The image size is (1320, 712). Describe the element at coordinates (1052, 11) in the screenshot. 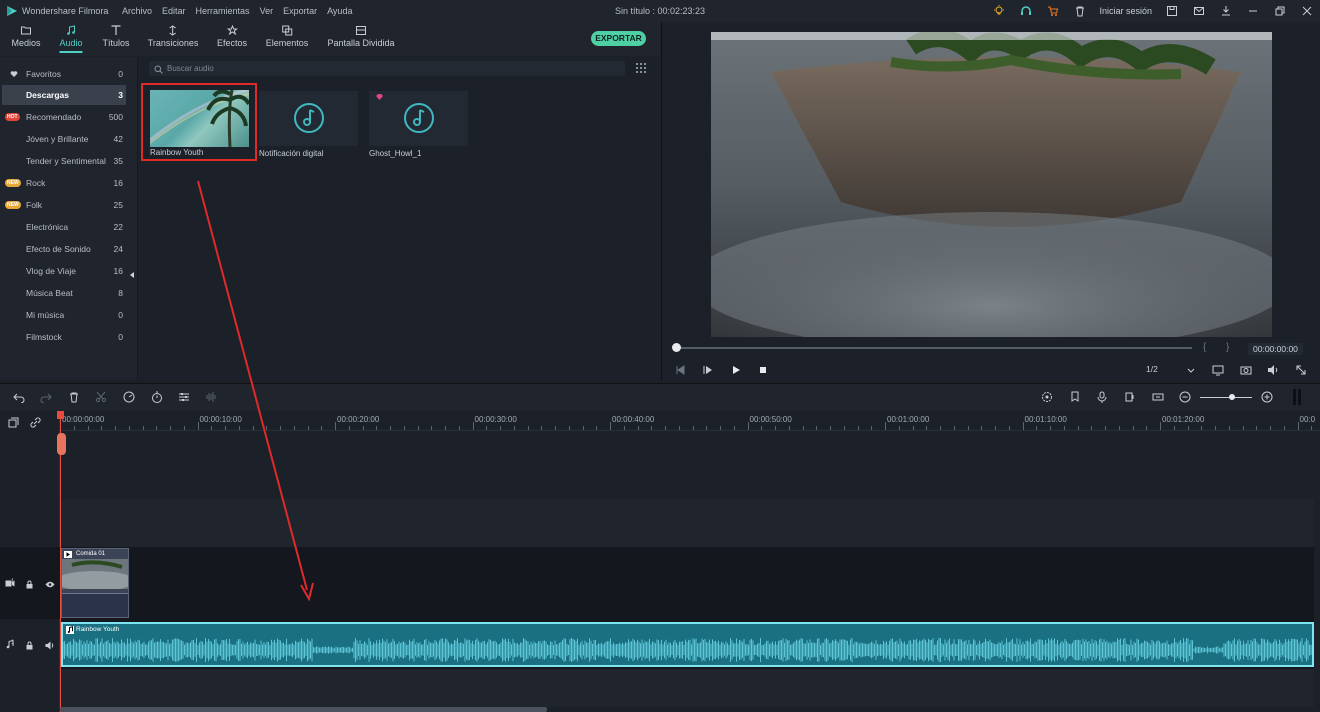

I see `cart-icon` at that location.